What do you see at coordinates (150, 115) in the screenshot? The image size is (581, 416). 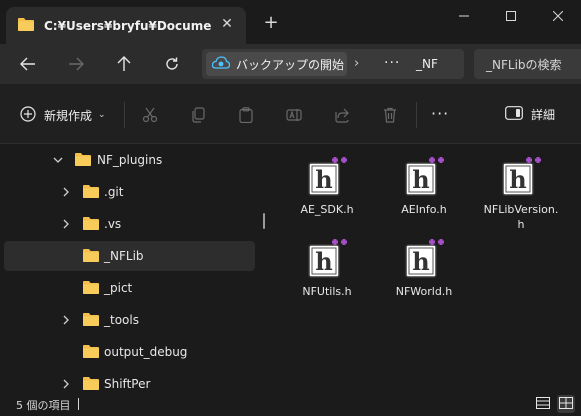 I see `cut-icon` at bounding box center [150, 115].